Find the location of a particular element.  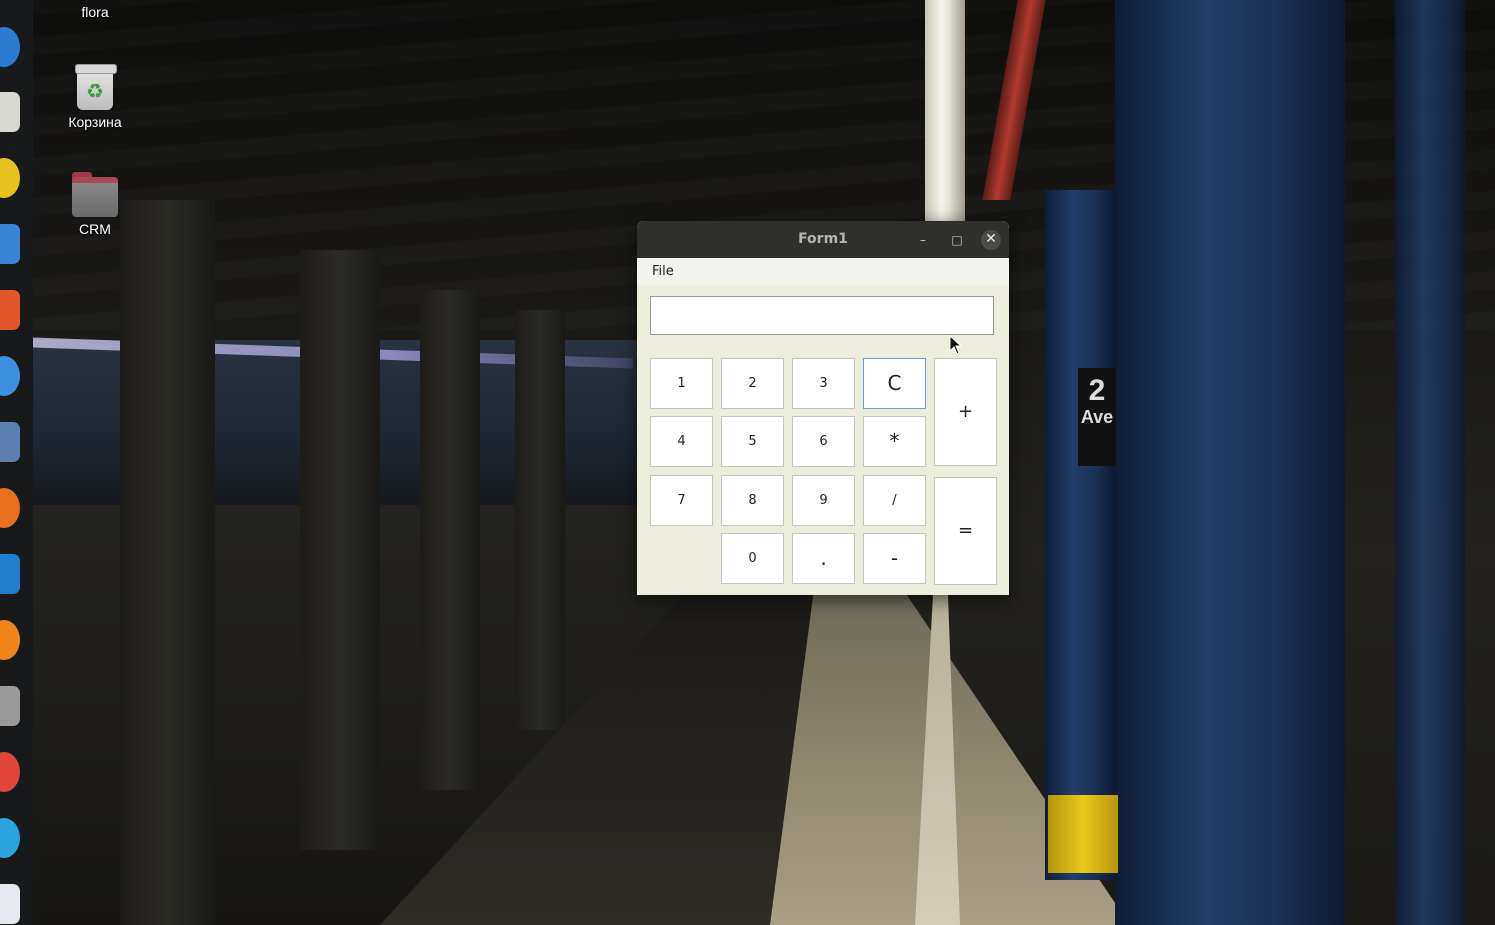

wallpaper-sign-text: Ave is located at coordinates (1097, 417).